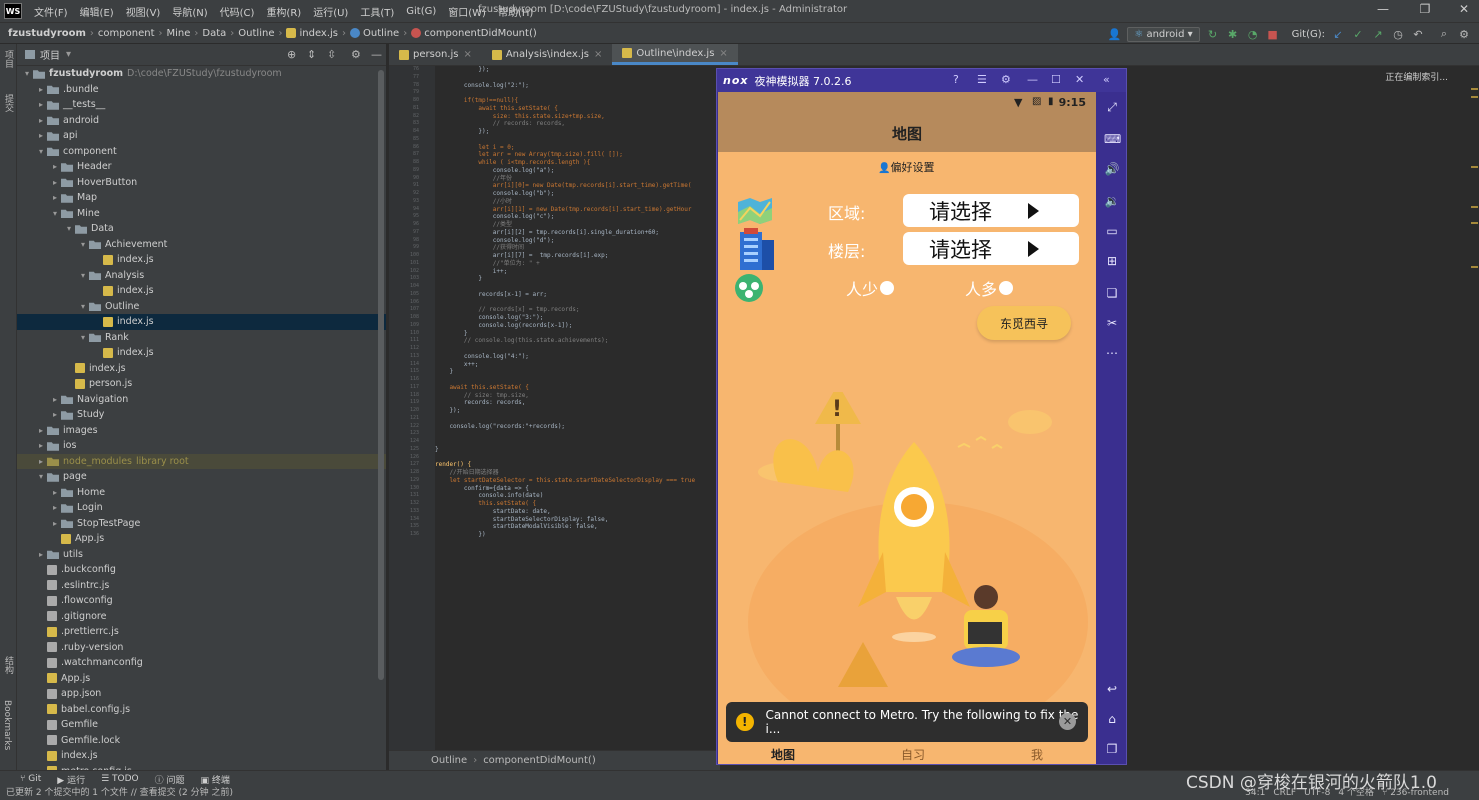  What do you see at coordinates (547, 54) in the screenshot?
I see `tab-analysis-index-js: Analysis\index.js ×` at bounding box center [547, 54].